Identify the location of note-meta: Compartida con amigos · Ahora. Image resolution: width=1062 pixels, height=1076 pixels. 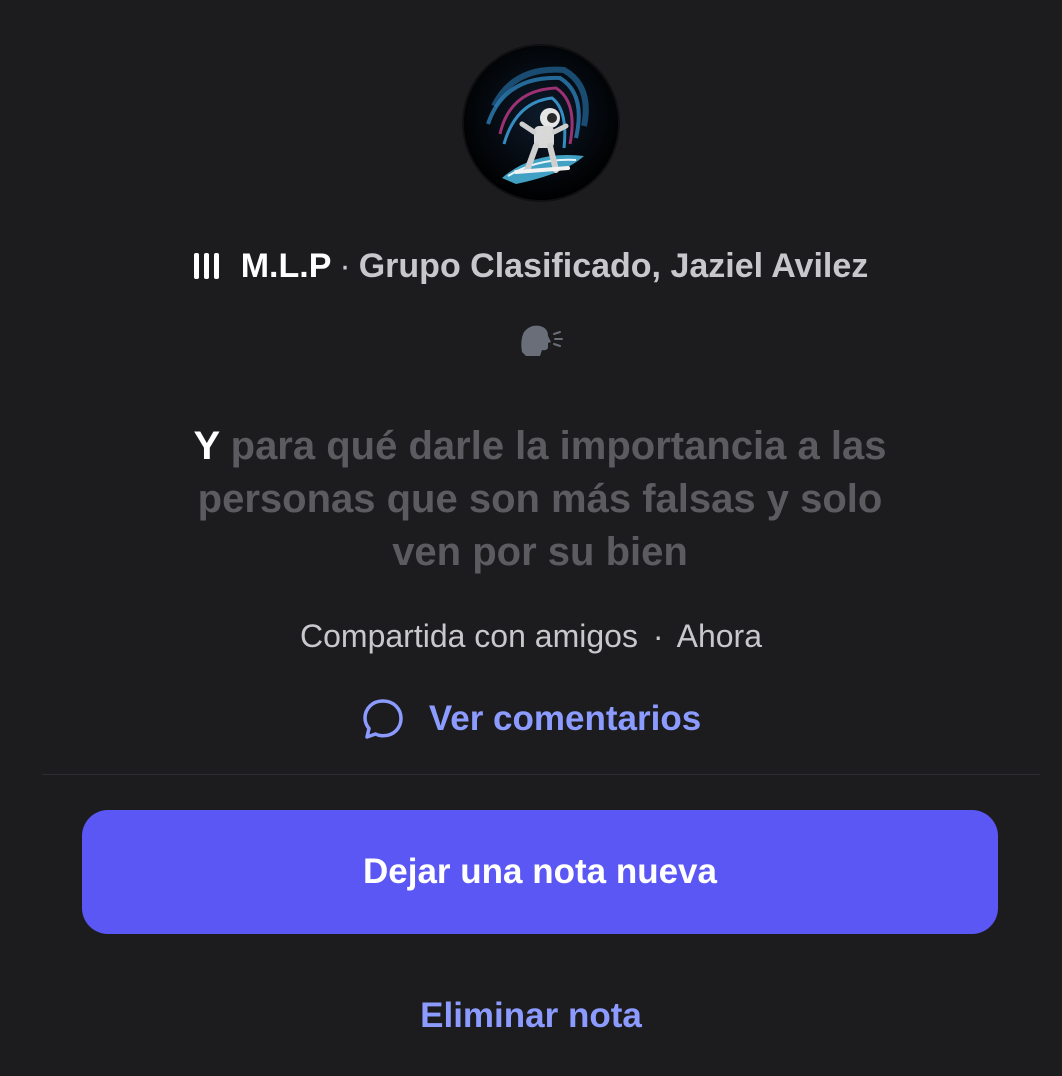
(531, 636).